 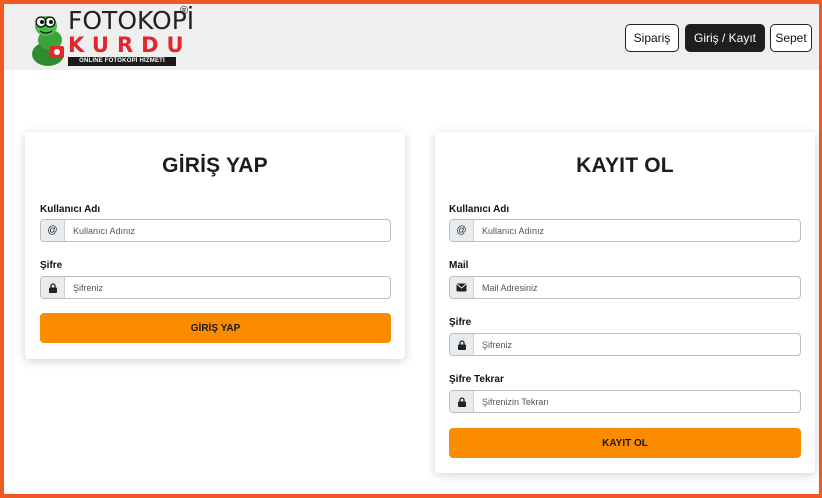 What do you see at coordinates (637, 230) in the screenshot?
I see `register-username-input` at bounding box center [637, 230].